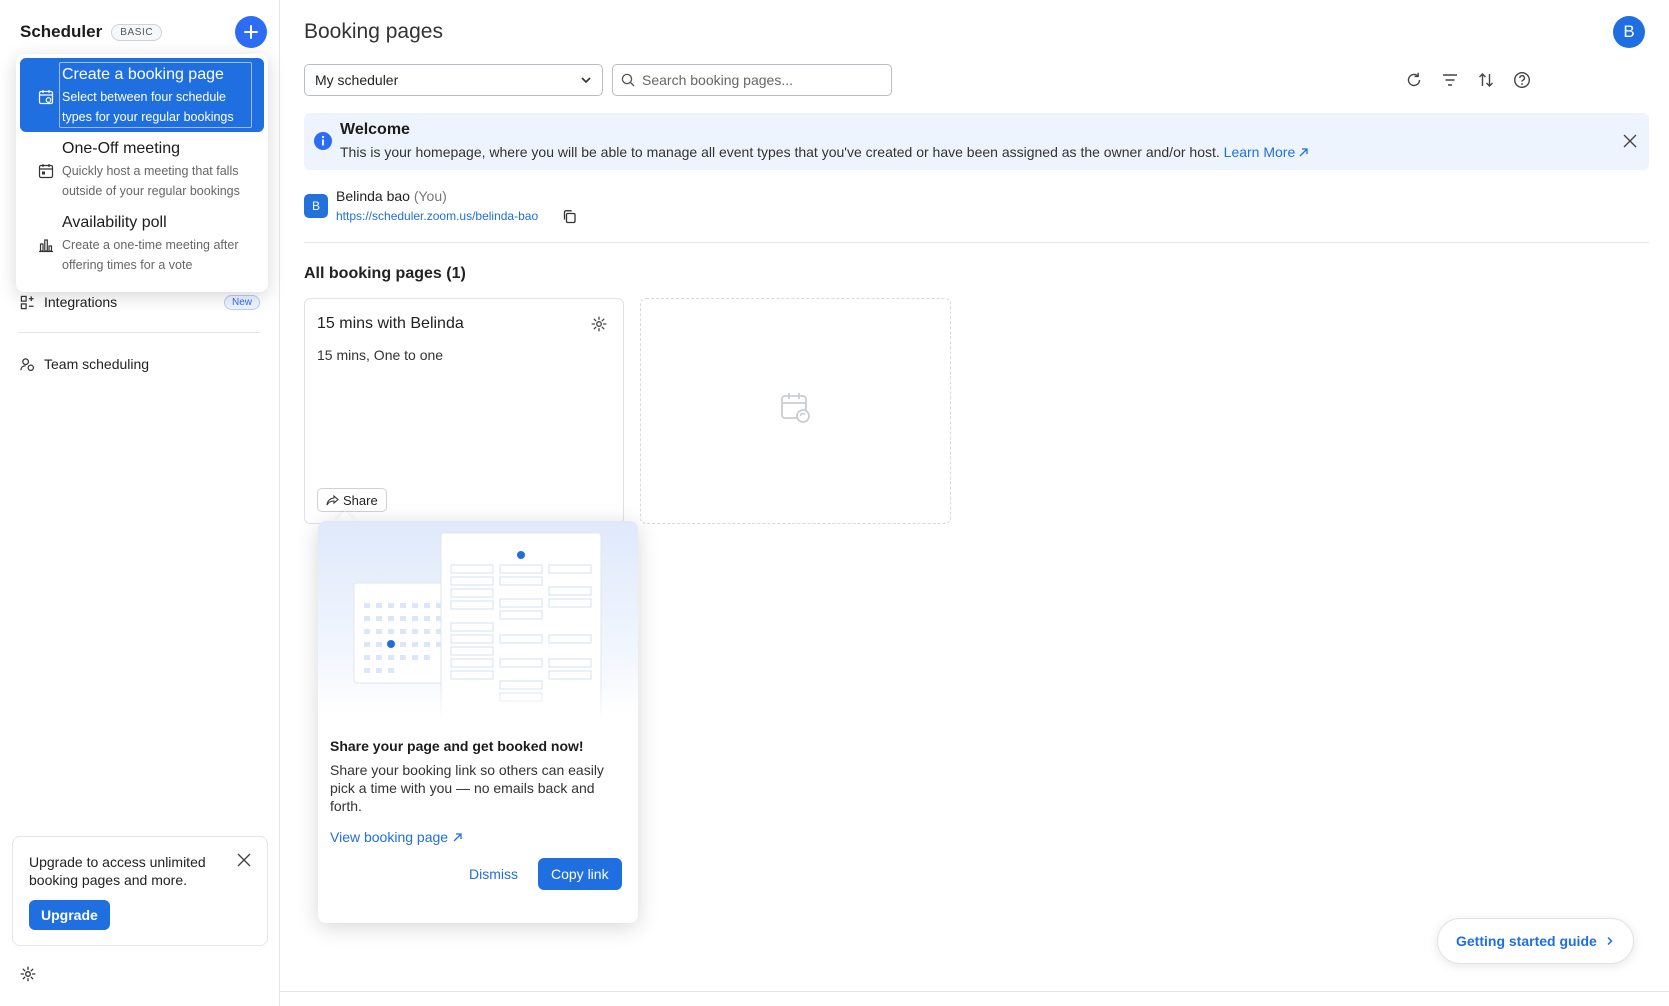 This screenshot has height=1006, width=1669. What do you see at coordinates (69, 915) in the screenshot?
I see `upgrade-button: Upgrade` at bounding box center [69, 915].